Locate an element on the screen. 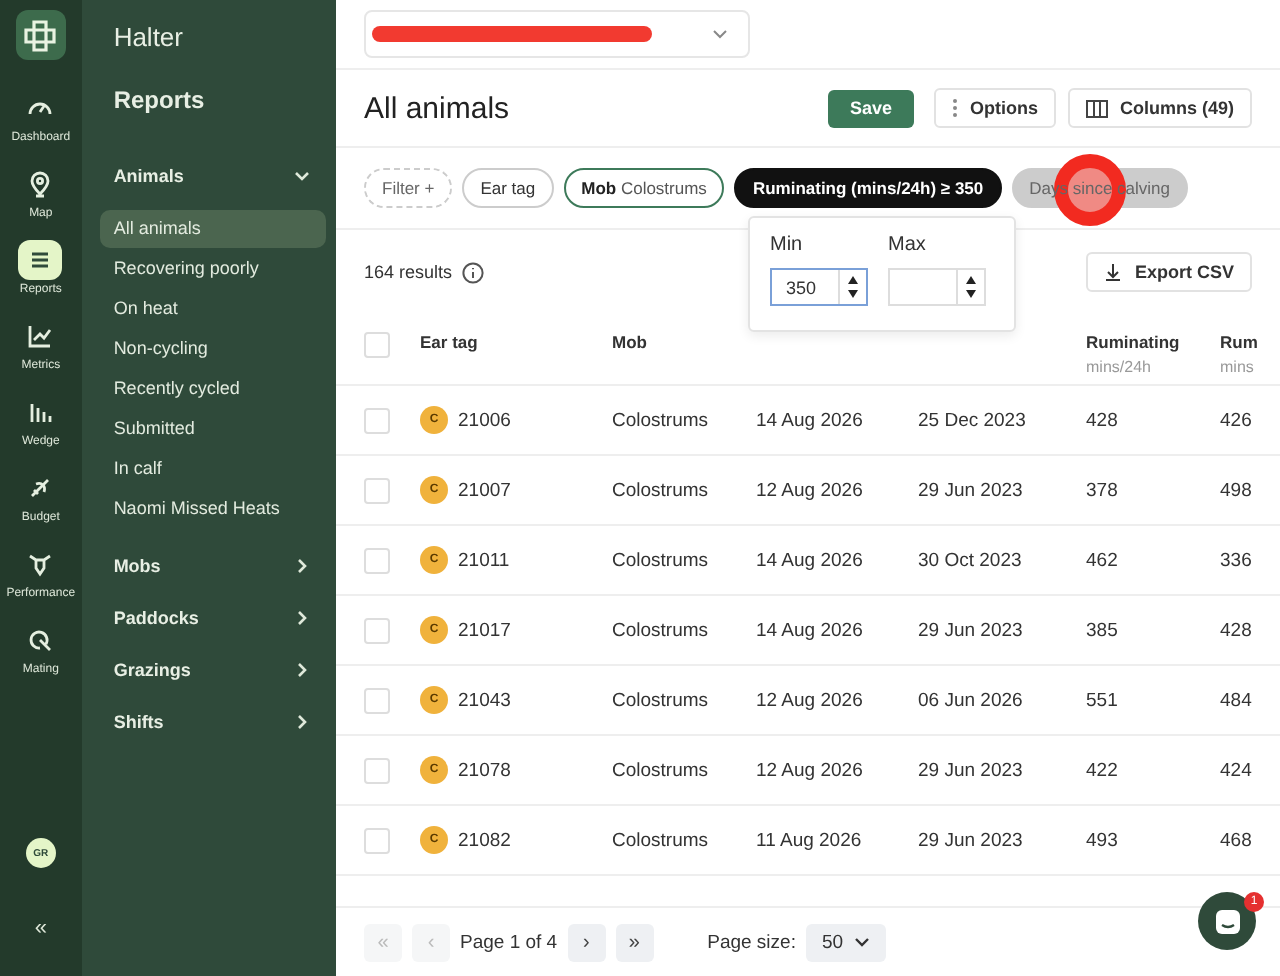  sidebar-item: In calf is located at coordinates (212, 469).